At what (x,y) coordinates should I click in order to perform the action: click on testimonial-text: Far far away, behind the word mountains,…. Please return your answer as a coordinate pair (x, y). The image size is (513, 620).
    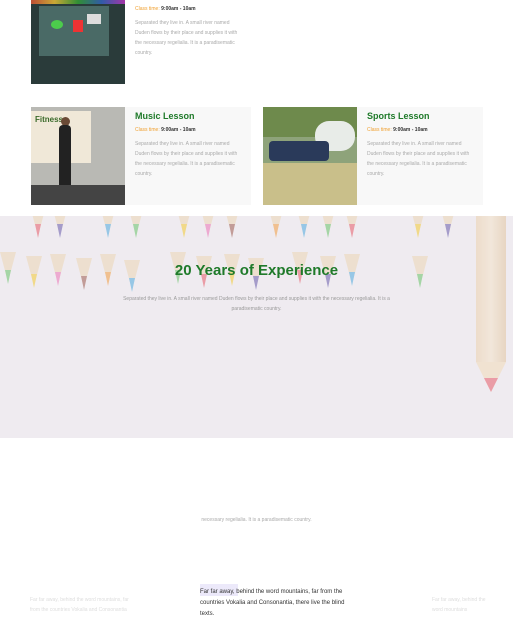
    Looking at the image, I should click on (272, 603).